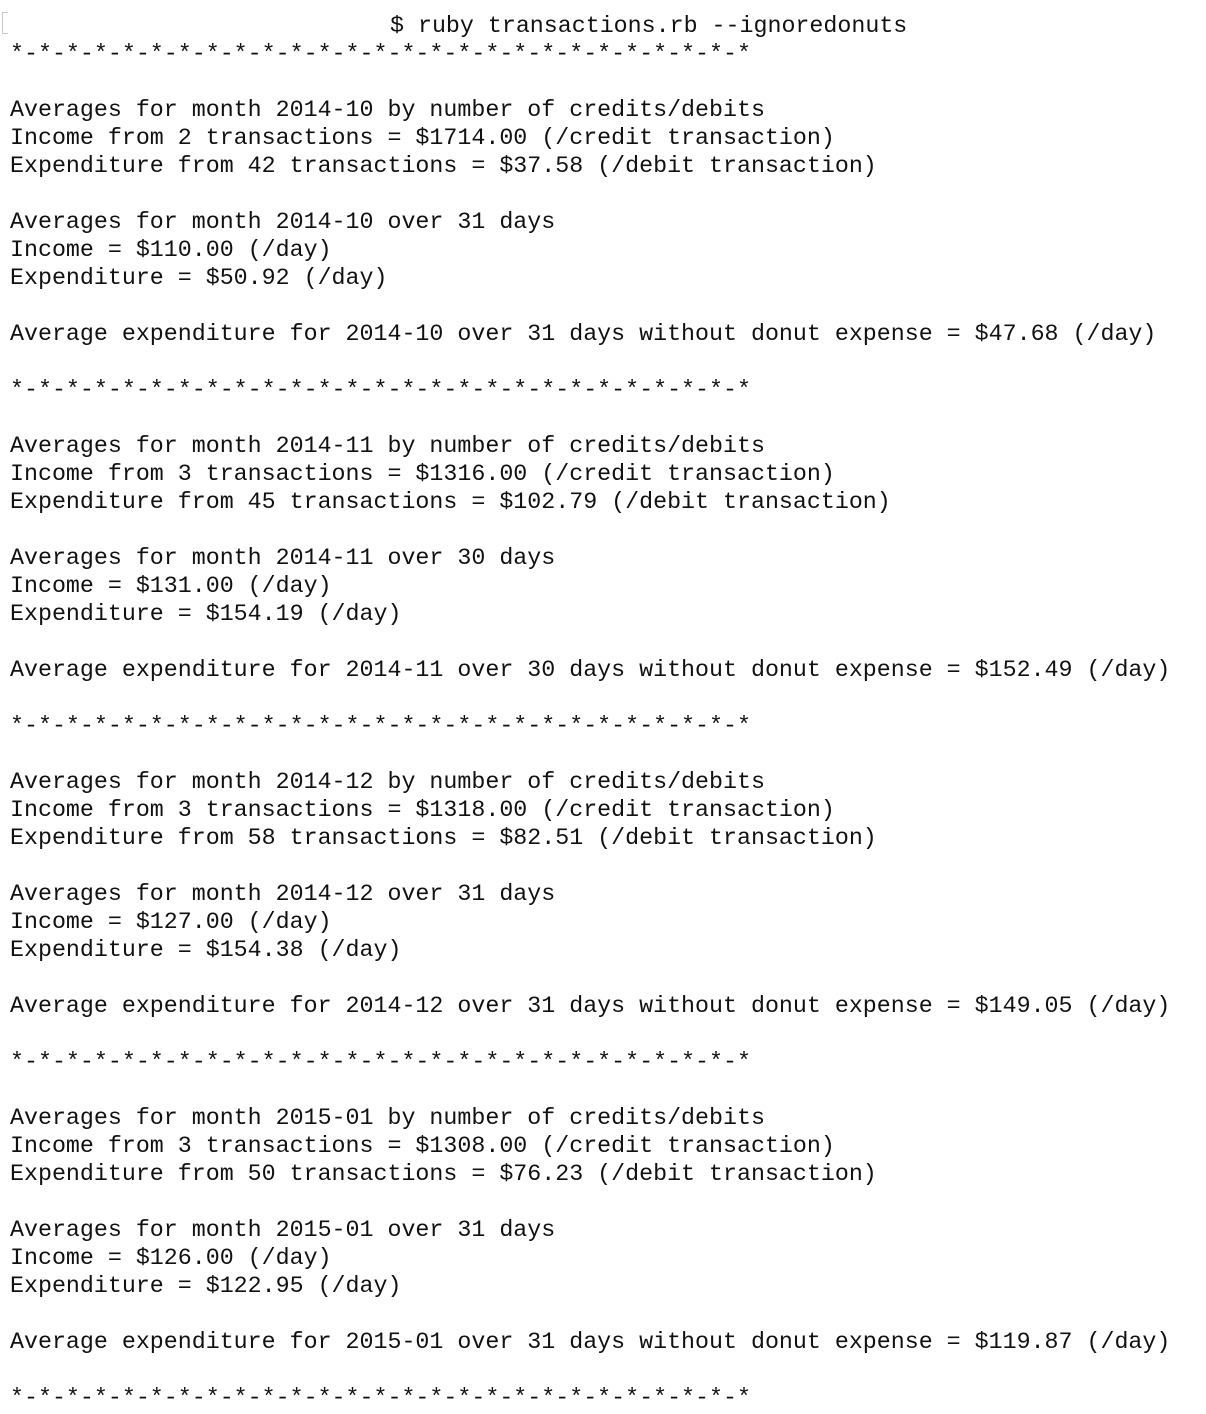  Describe the element at coordinates (283, 1230) in the screenshot. I see `month-heading-days: Averages for month 2015-01 over 31 days` at that location.